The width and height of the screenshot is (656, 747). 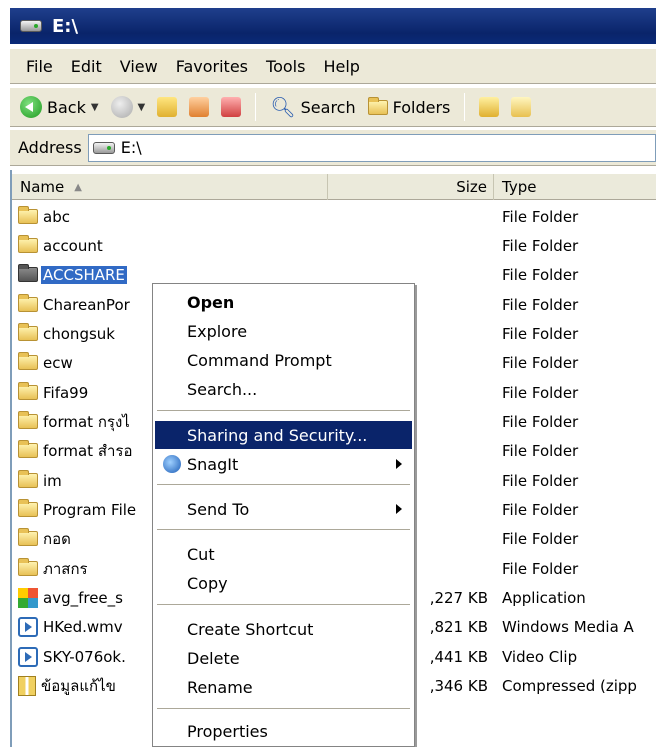 What do you see at coordinates (84, 656) in the screenshot?
I see `file-name: SKY-076ok.` at bounding box center [84, 656].